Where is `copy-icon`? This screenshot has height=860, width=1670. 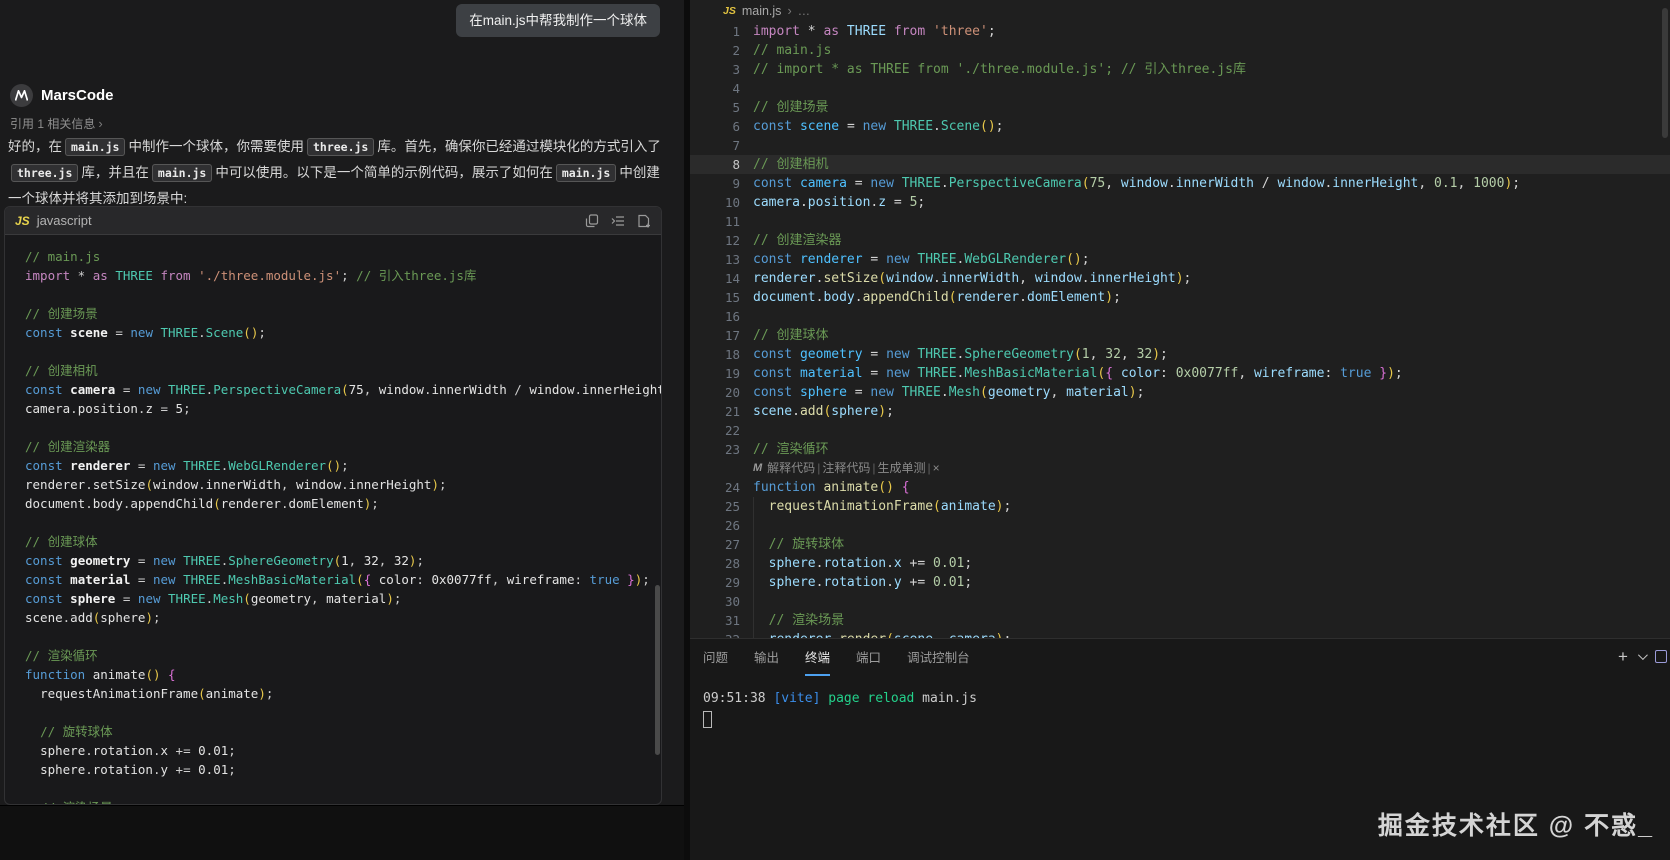
copy-icon is located at coordinates (592, 220).